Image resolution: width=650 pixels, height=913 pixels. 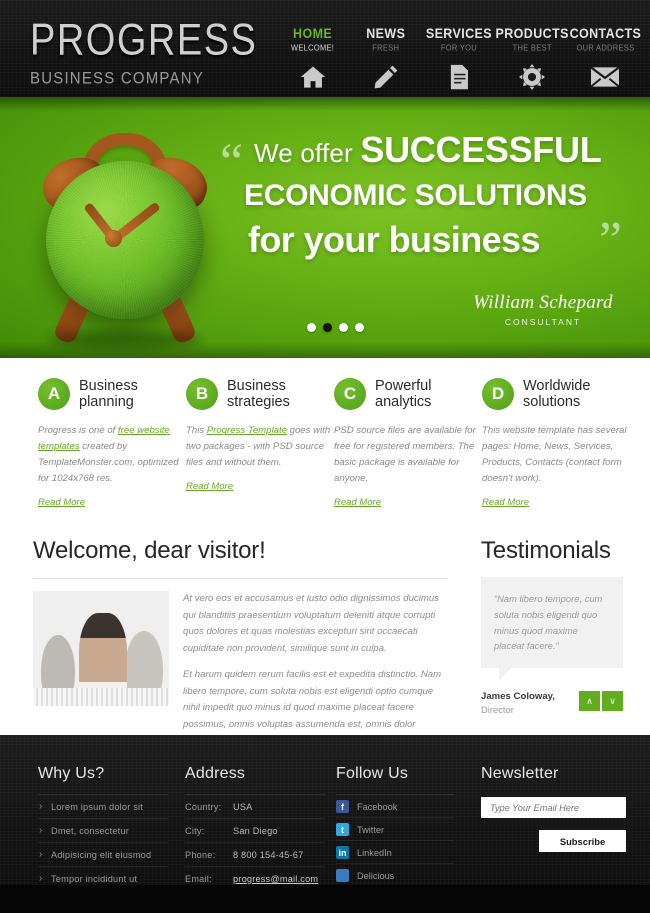 I want to click on footer-bottom-bar, so click(x=325, y=899).